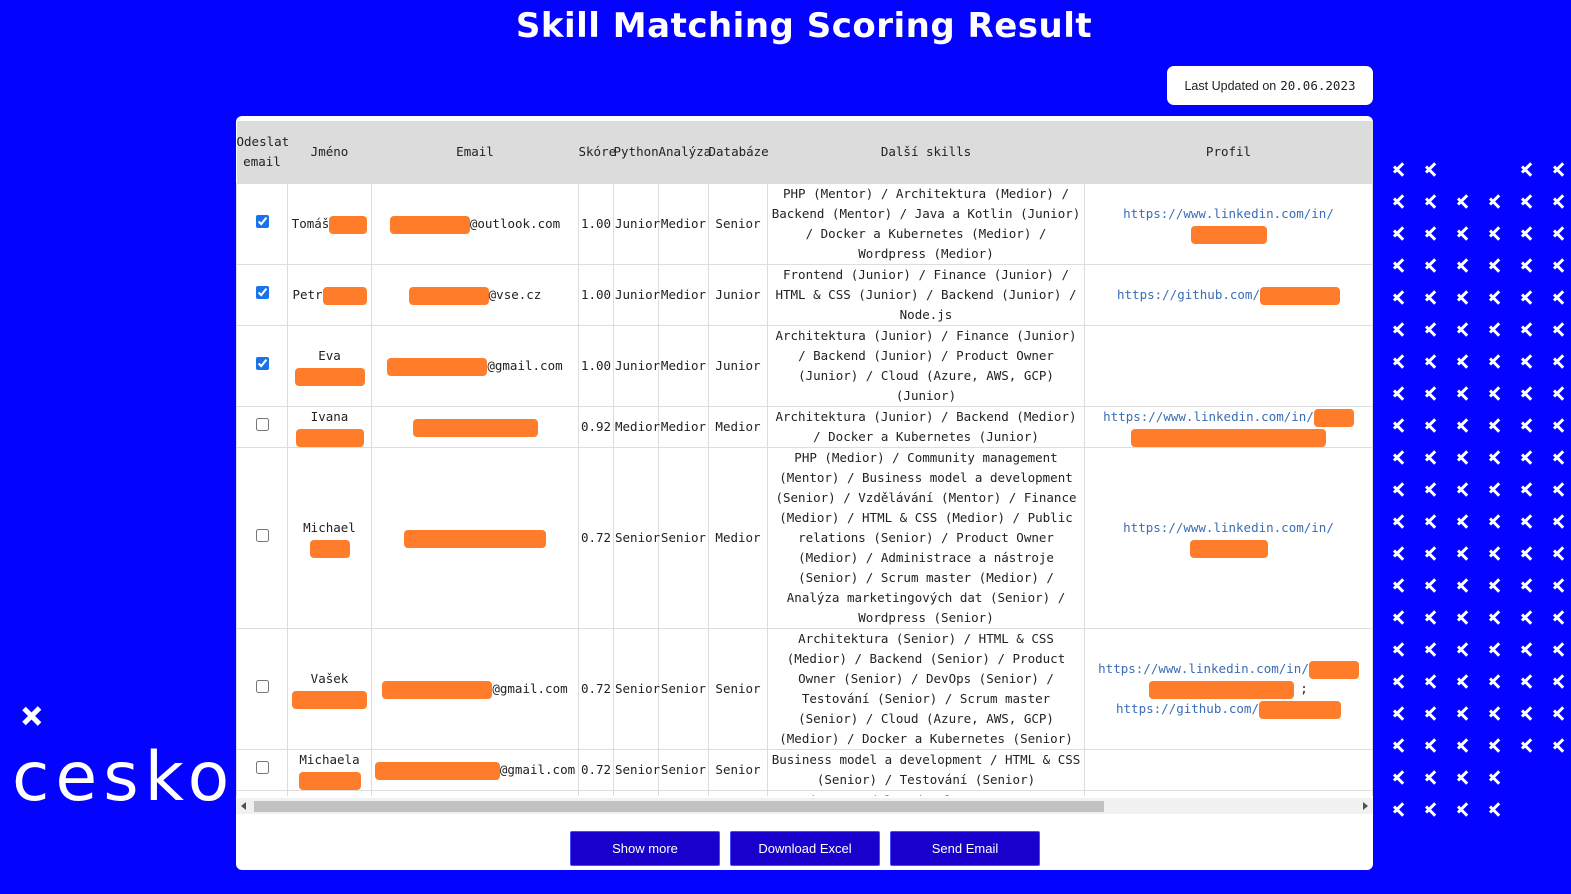 Image resolution: width=1571 pixels, height=894 pixels. What do you see at coordinates (525, 365) in the screenshot?
I see `candidate-email: @gmail.com` at bounding box center [525, 365].